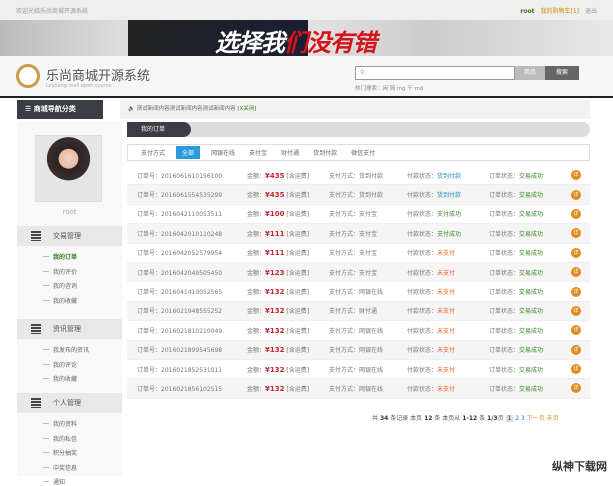 Image resolution: width=613 pixels, height=486 pixels. What do you see at coordinates (65, 349) in the screenshot?
I see `sidebar-item: 我发布的资讯` at bounding box center [65, 349].